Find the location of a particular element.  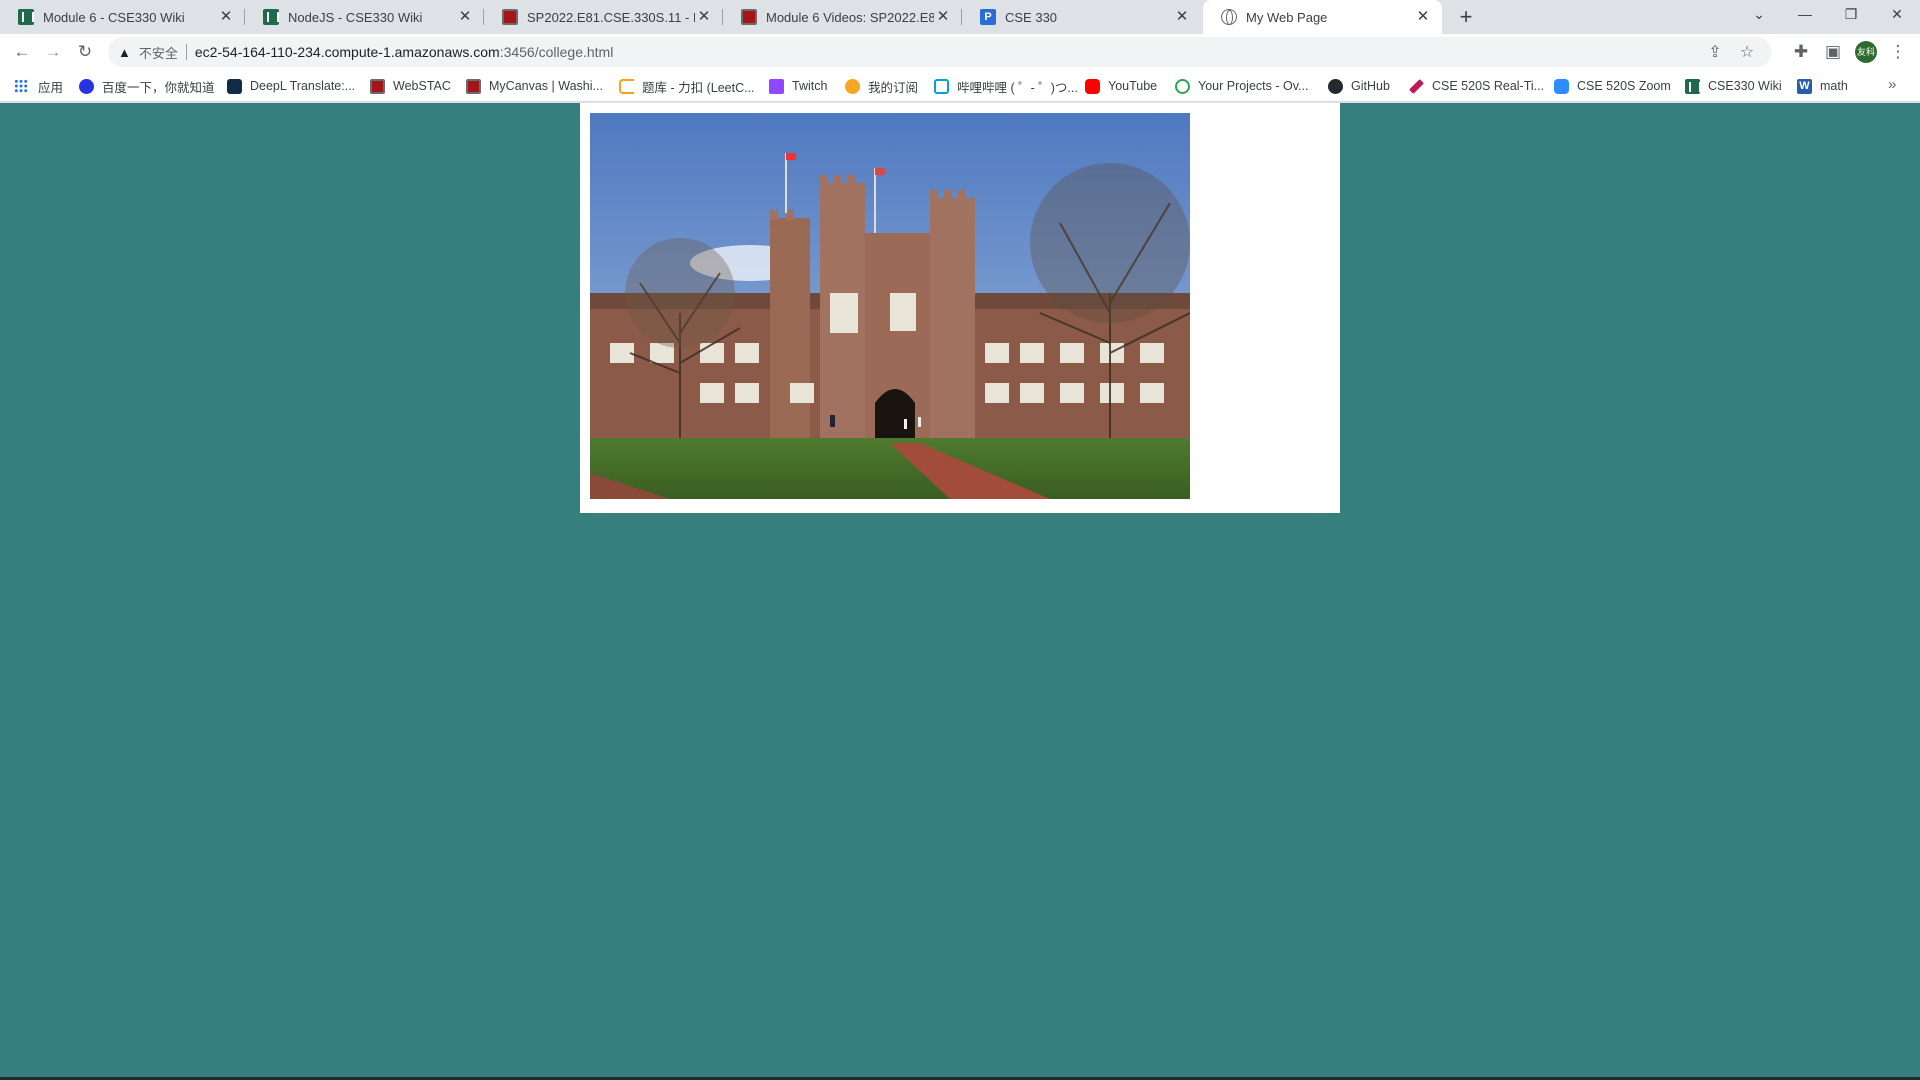

github-icon is located at coordinates (1335, 86).